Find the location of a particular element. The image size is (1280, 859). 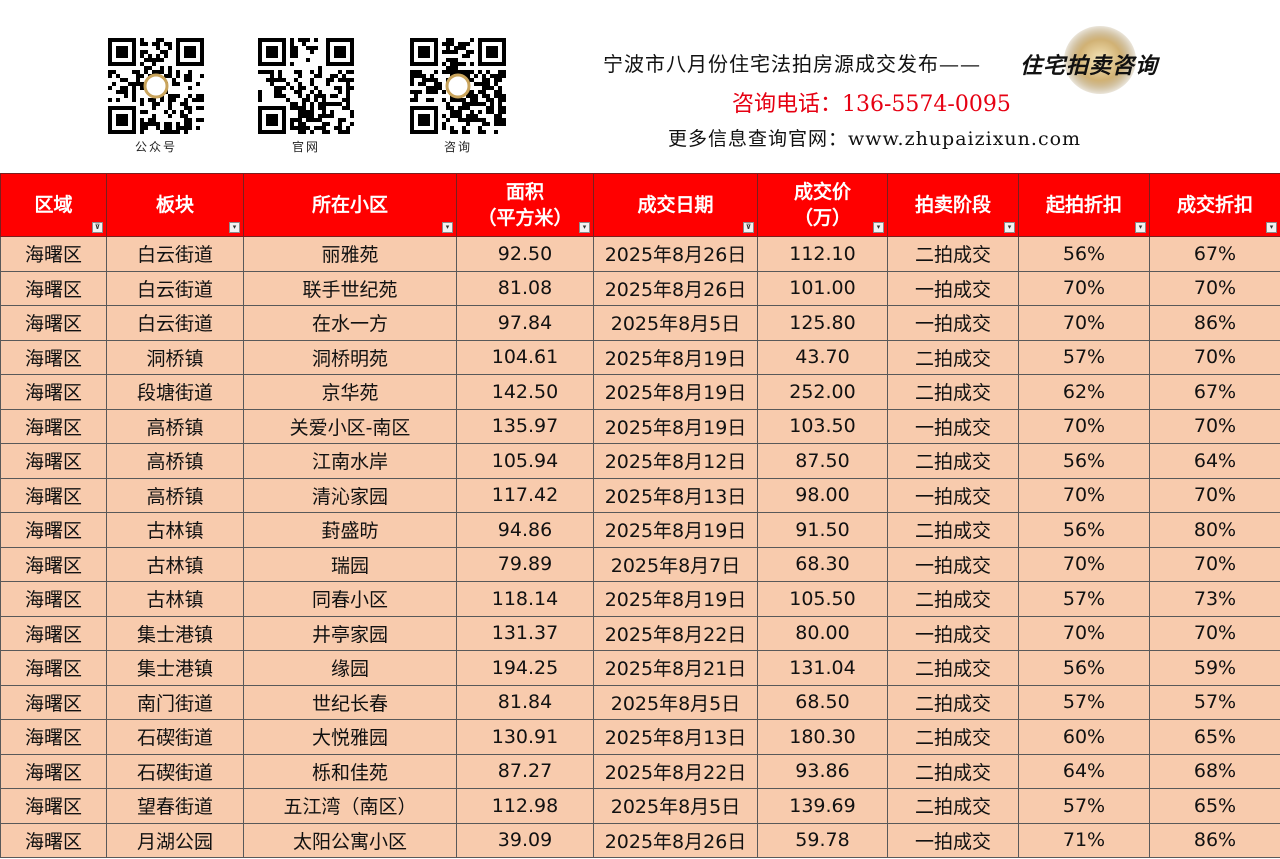

column-header: 成交价 （万） ▾ is located at coordinates (822, 205).